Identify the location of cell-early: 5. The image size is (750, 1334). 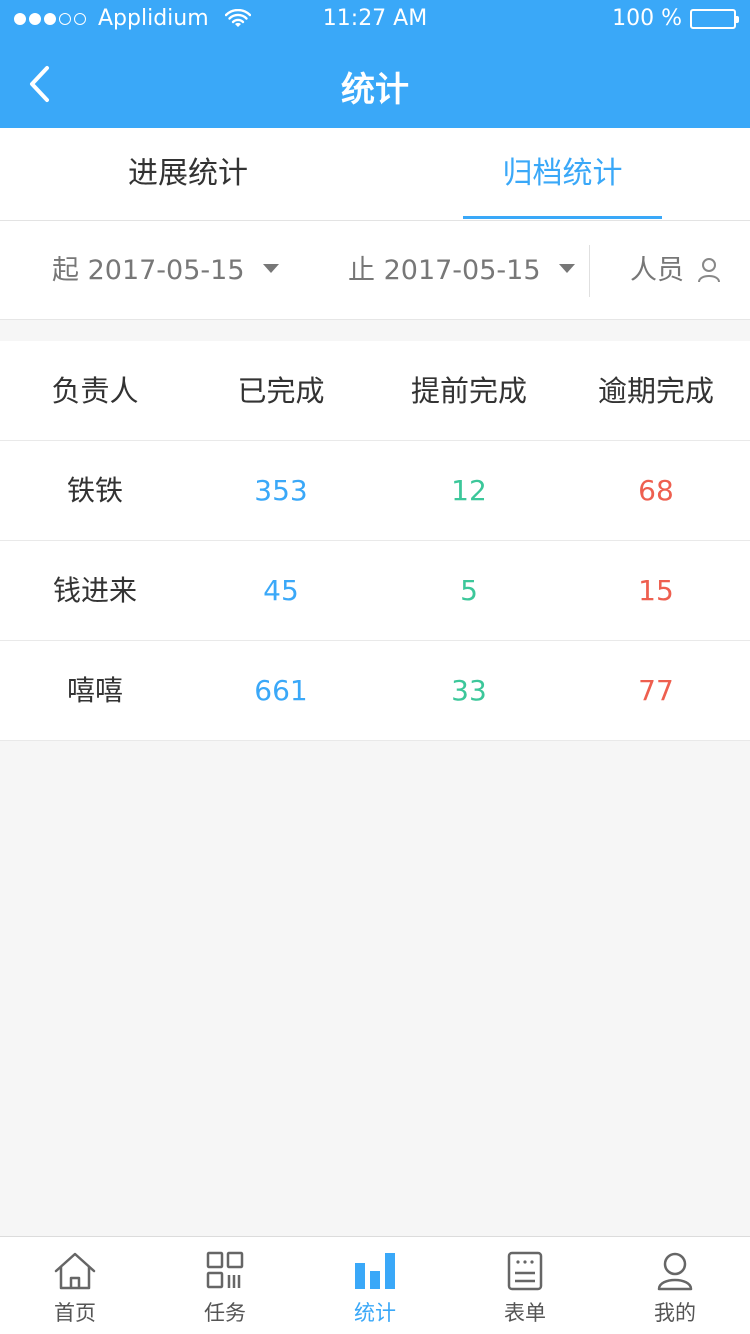
(469, 590).